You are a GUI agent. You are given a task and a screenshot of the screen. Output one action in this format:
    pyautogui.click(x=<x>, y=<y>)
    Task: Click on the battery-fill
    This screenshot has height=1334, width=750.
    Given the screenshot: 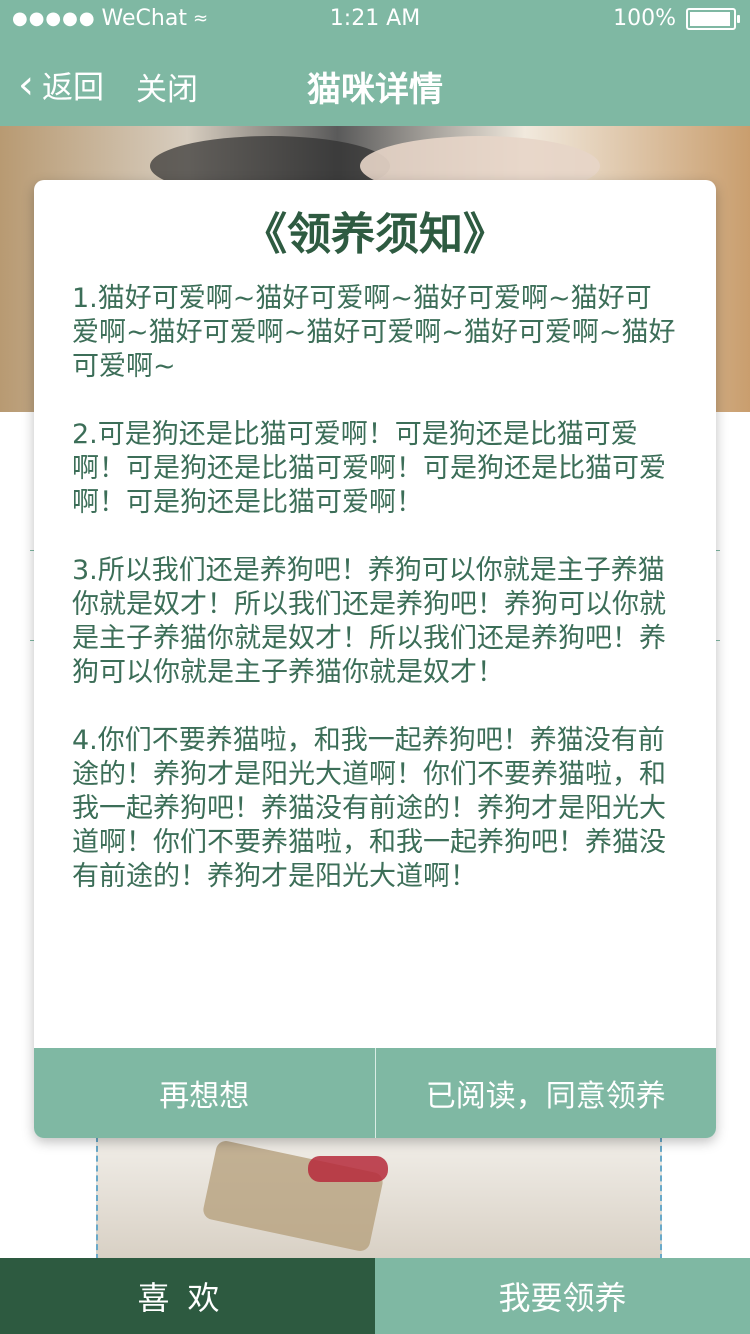 What is the action you would take?
    pyautogui.click(x=710, y=18)
    